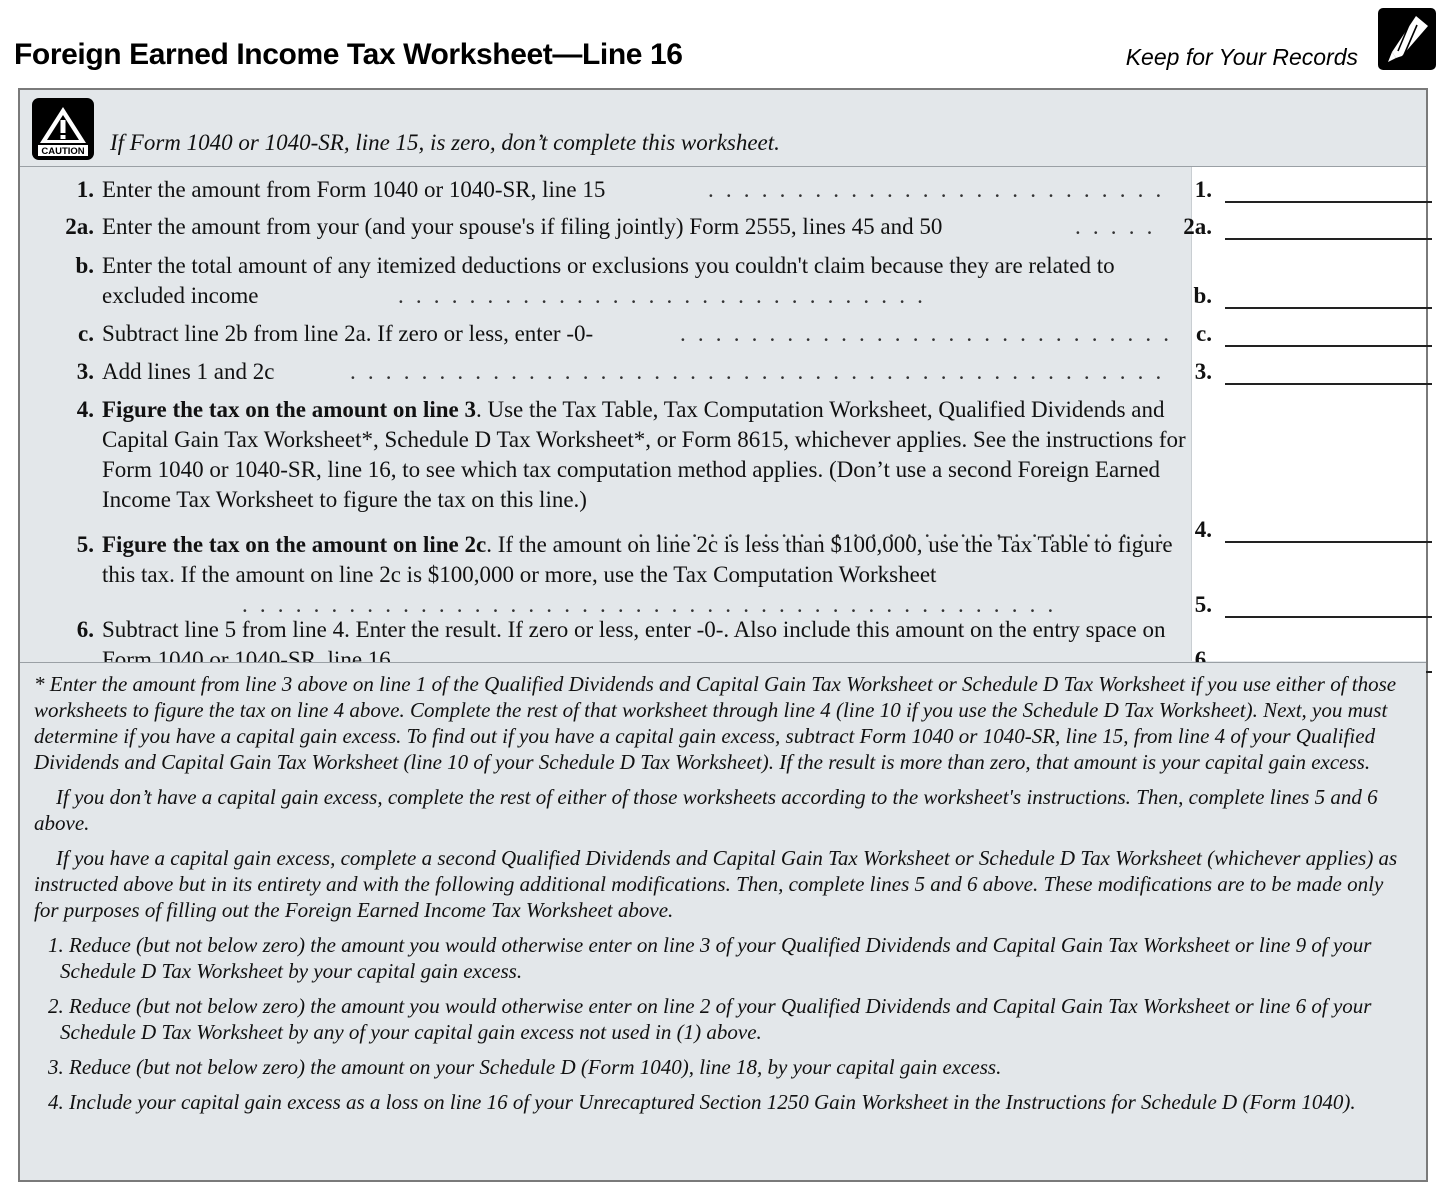  What do you see at coordinates (62, 151) in the screenshot?
I see `svg-text: CAUTION` at bounding box center [62, 151].